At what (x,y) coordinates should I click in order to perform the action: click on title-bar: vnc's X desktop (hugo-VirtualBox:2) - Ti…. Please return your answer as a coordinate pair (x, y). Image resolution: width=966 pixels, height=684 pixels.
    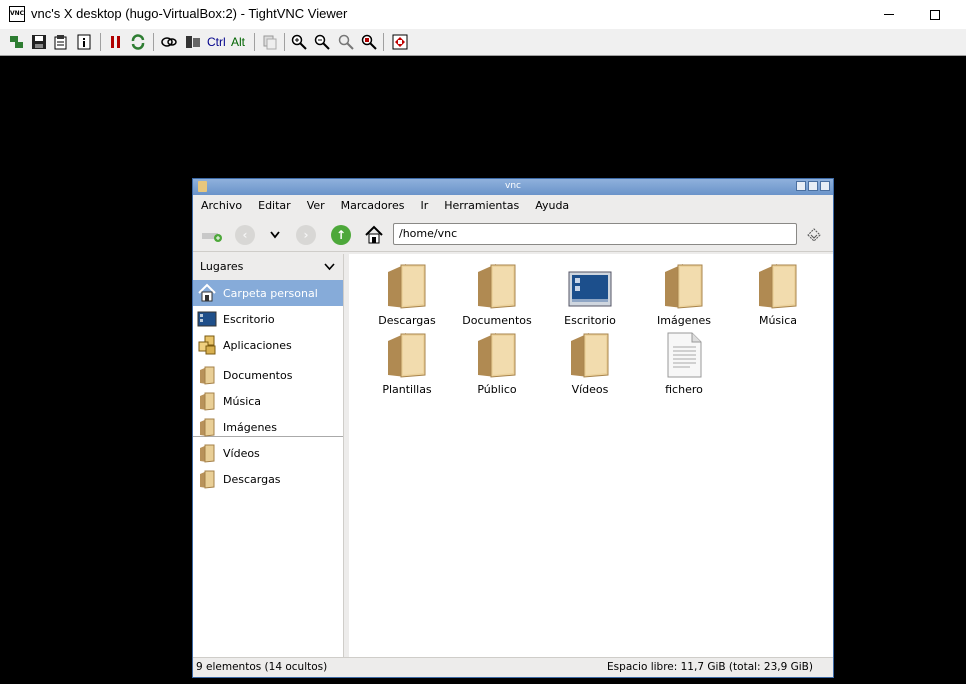
    Looking at the image, I should click on (483, 14).